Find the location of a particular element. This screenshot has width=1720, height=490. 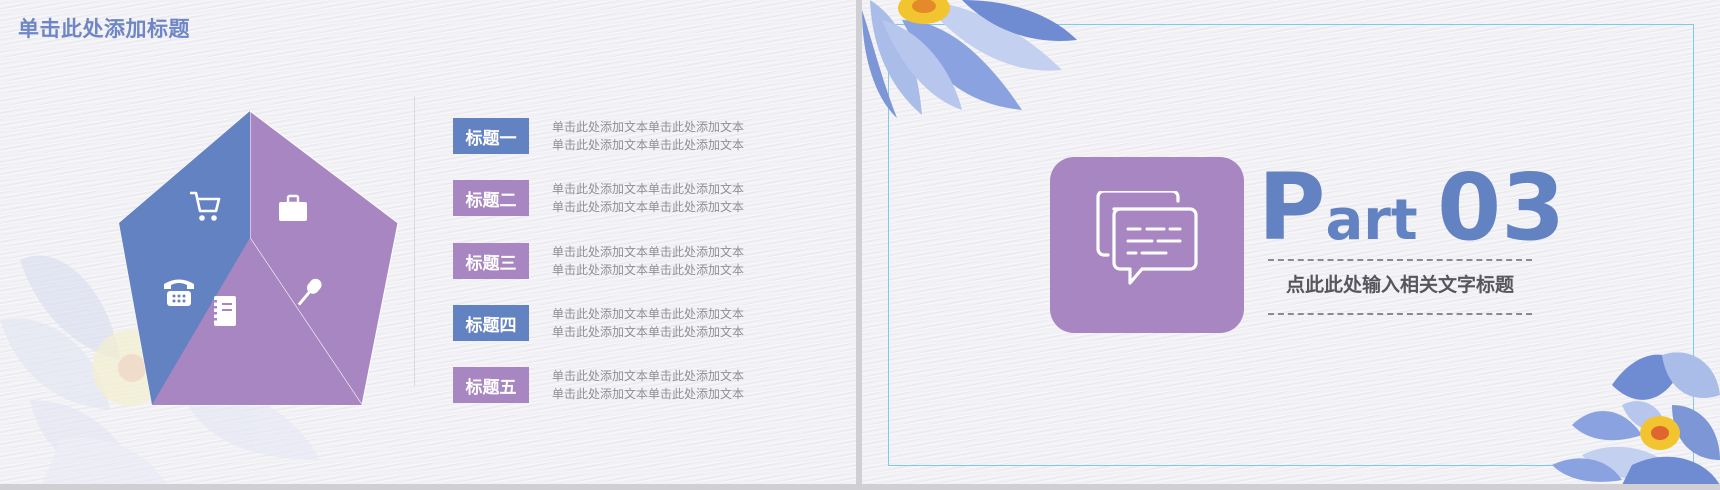

divider is located at coordinates (414, 241).